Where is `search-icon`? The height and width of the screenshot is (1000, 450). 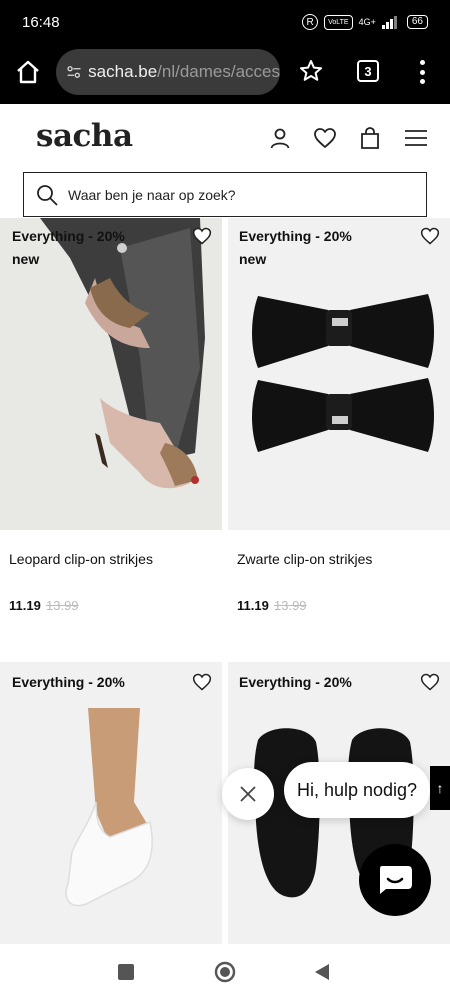 search-icon is located at coordinates (47, 195).